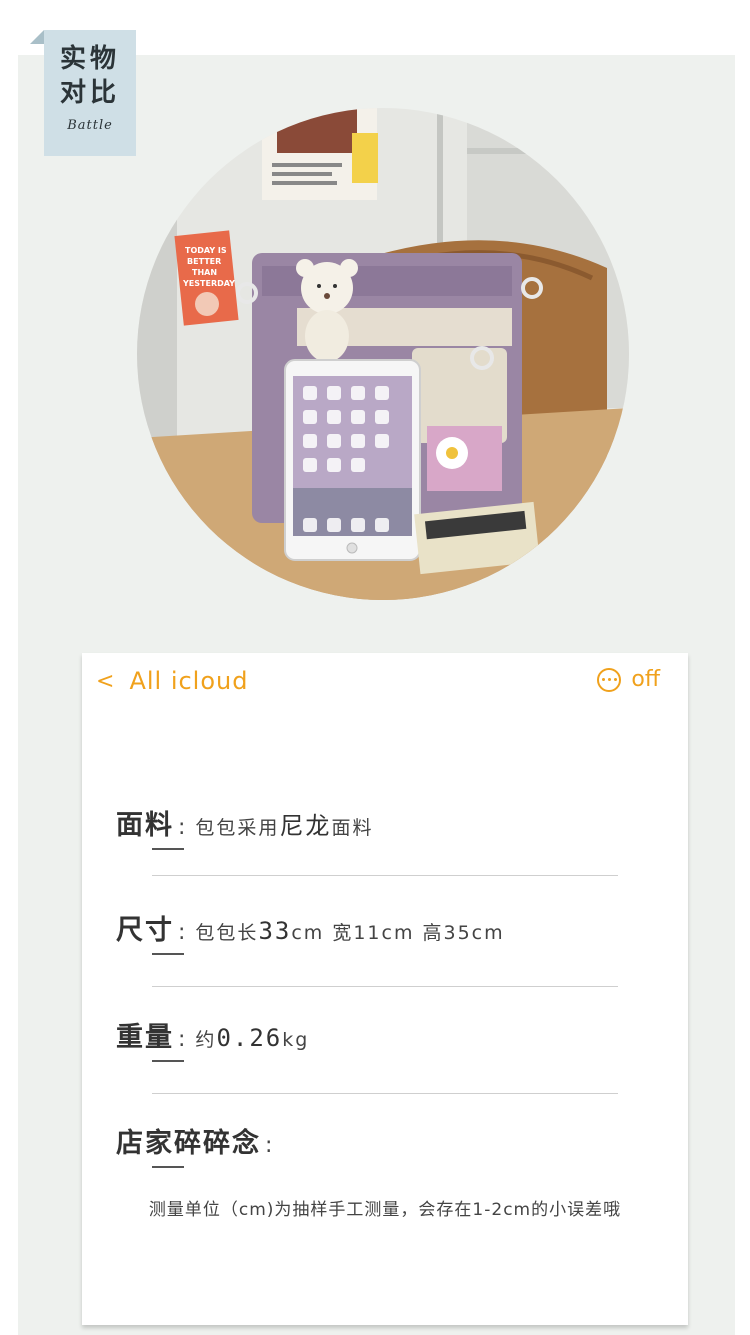 Image resolution: width=750 pixels, height=1335 pixels. What do you see at coordinates (89, 93) in the screenshot?
I see `tag-line-2: 对比` at bounding box center [89, 93].